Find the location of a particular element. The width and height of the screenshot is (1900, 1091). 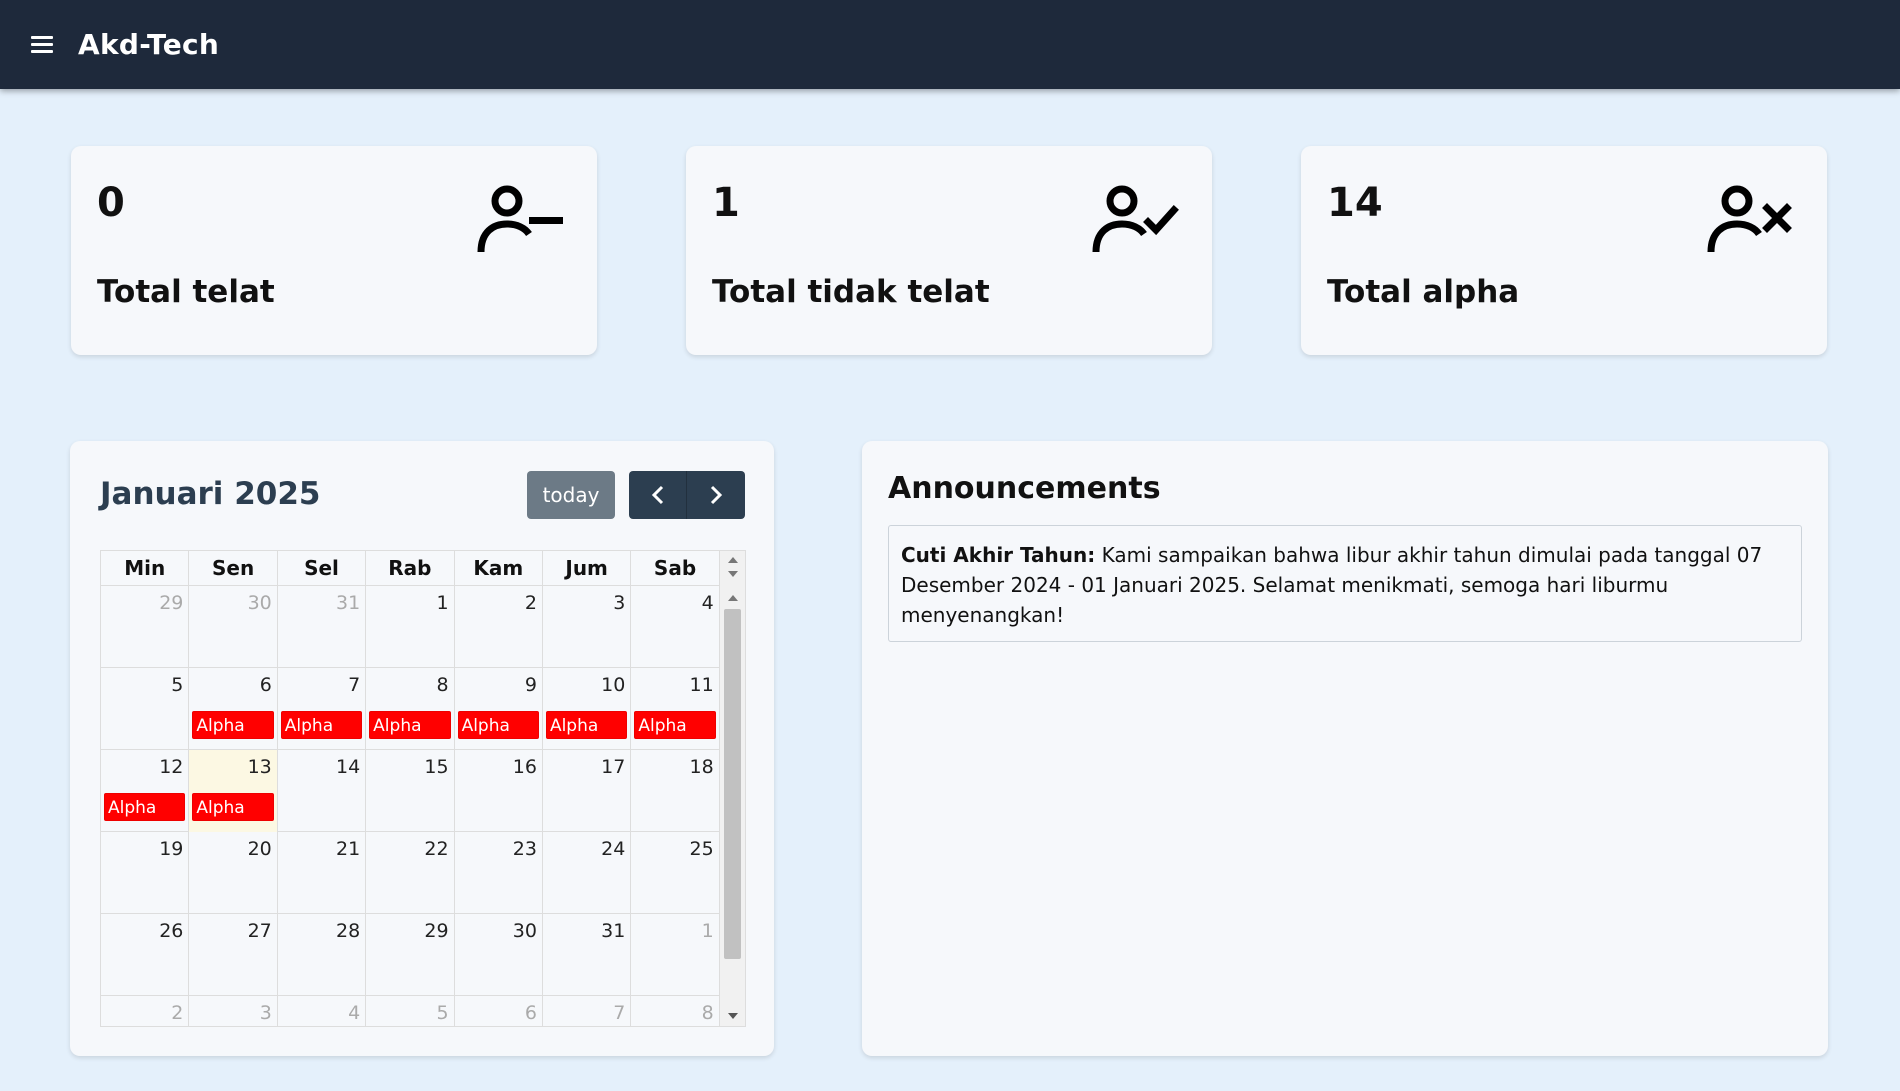

calendar-day-cell: 27 is located at coordinates (233, 955).